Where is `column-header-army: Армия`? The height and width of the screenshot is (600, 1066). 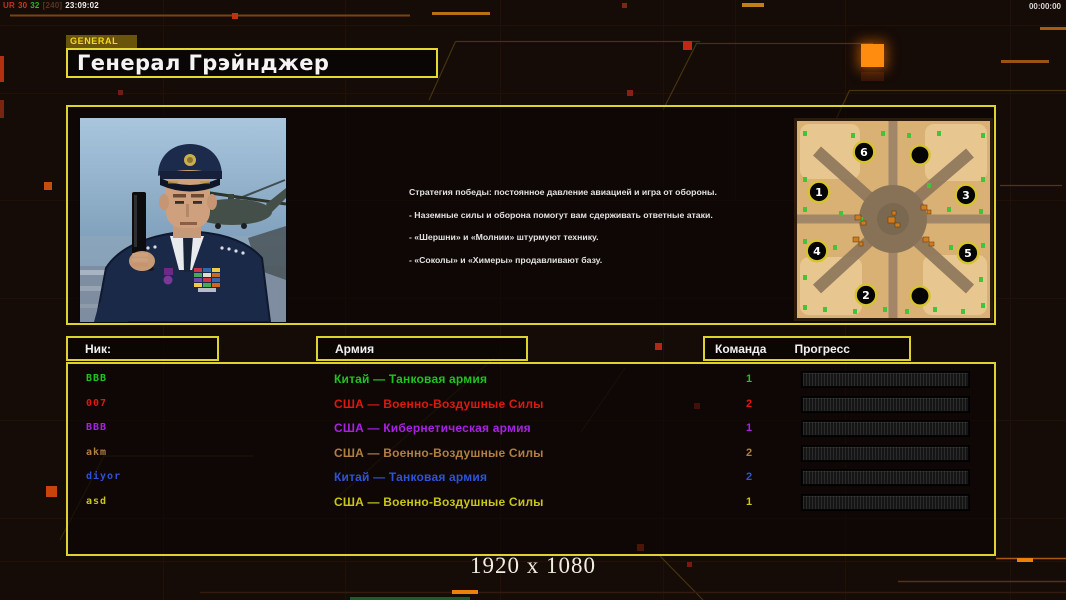 column-header-army: Армия is located at coordinates (422, 348).